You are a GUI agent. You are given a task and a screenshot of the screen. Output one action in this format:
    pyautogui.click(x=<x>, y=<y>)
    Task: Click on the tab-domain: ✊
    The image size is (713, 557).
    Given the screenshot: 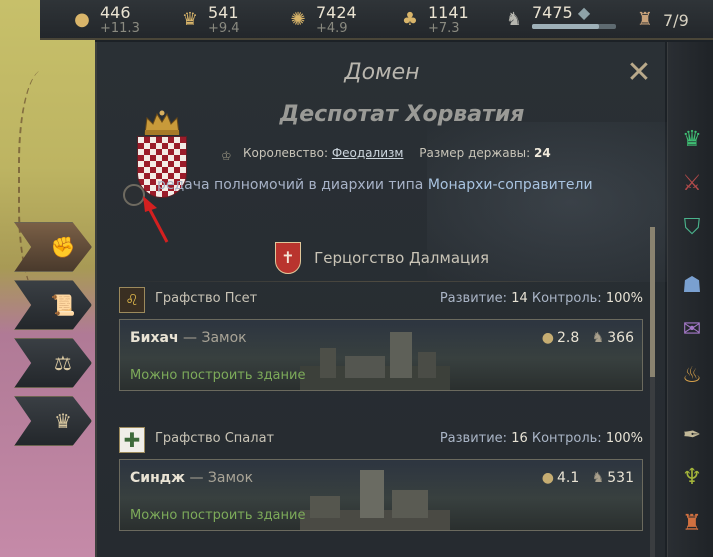 What is the action you would take?
    pyautogui.click(x=54, y=248)
    